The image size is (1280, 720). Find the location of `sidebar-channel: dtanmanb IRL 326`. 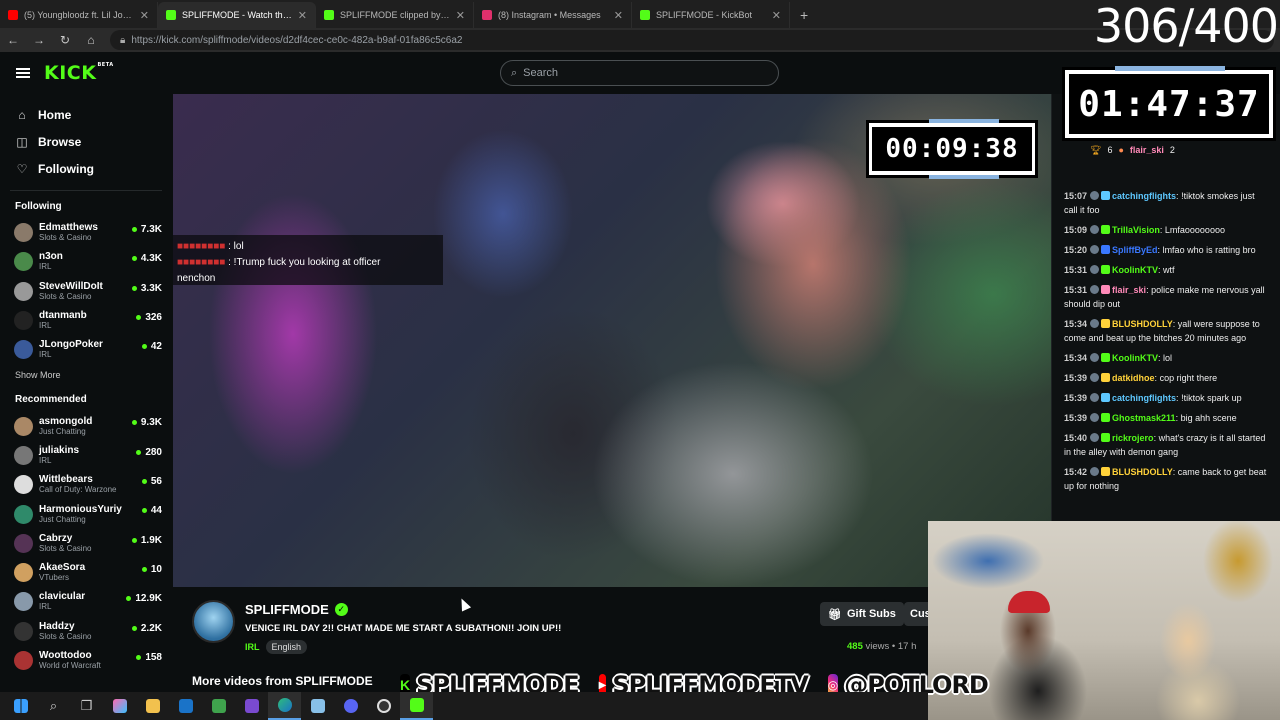

sidebar-channel: dtanmanb IRL 326 is located at coordinates (86, 320).